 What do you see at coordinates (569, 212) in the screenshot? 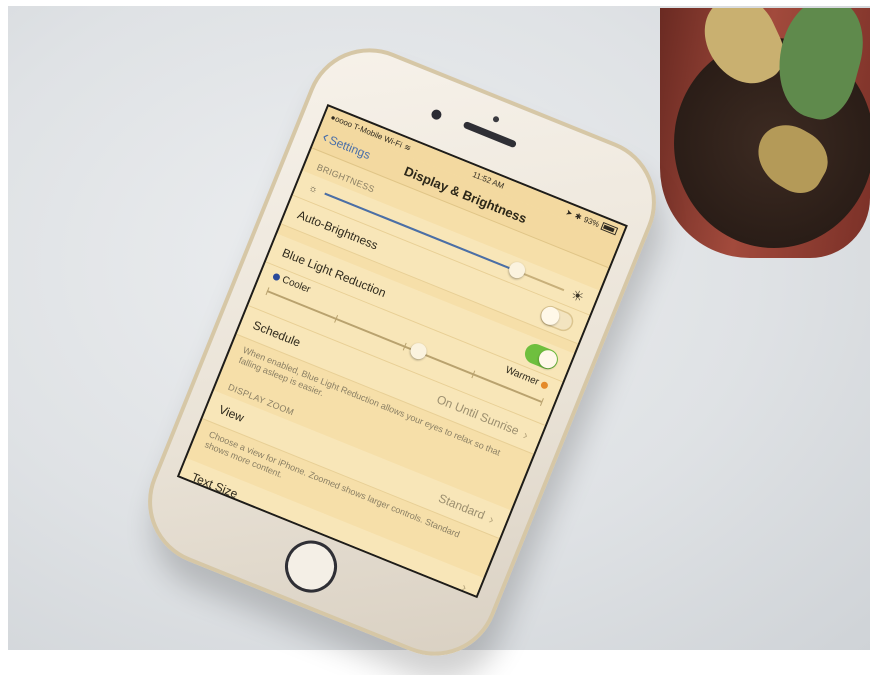
I see `location-icon: ➤` at bounding box center [569, 212].